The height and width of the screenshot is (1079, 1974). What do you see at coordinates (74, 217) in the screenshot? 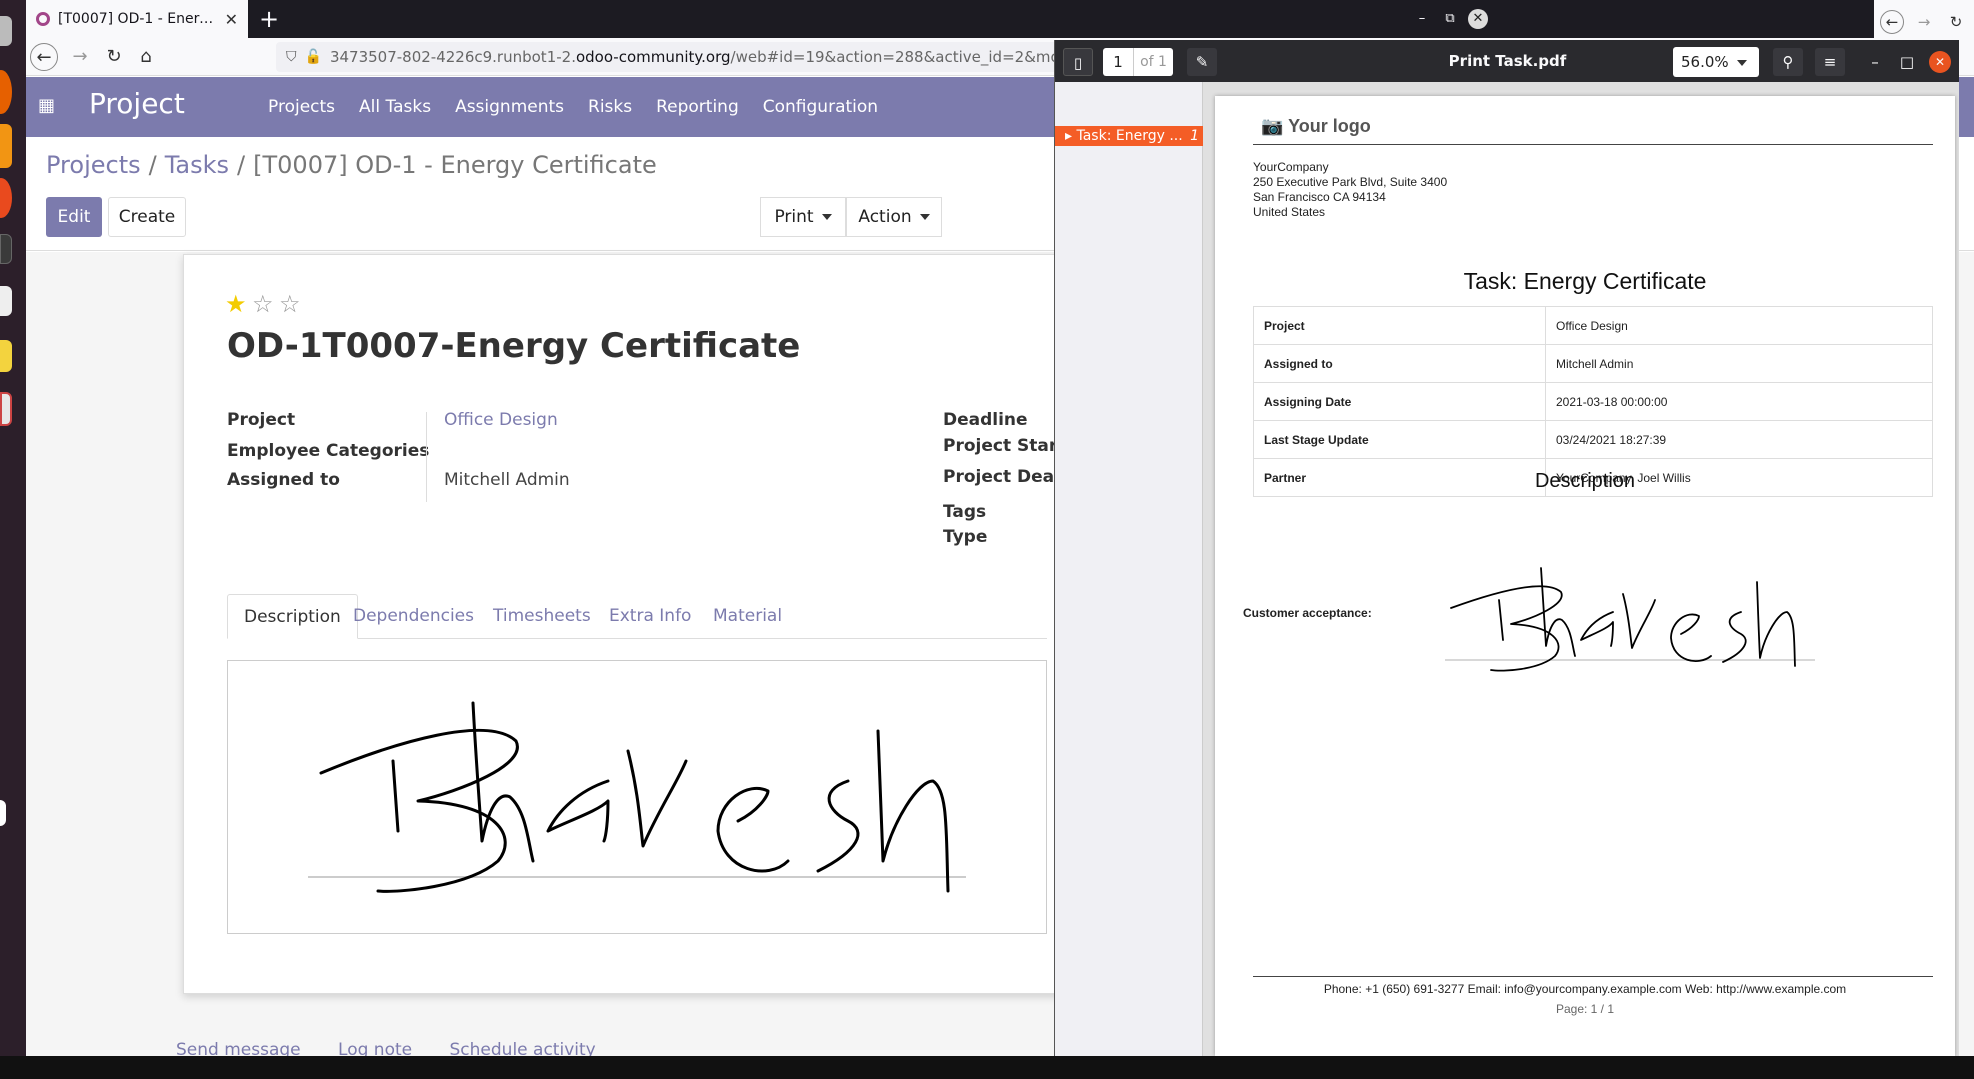
I see `edit-button: Edit` at bounding box center [74, 217].